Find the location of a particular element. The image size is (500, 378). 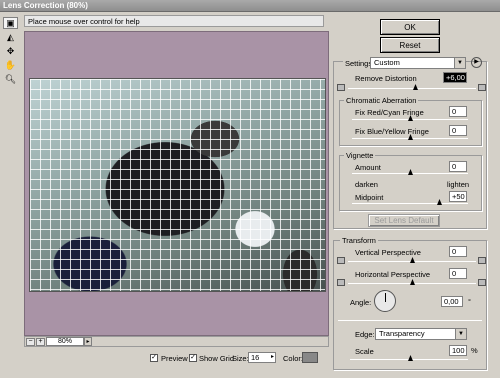

preview-label: Preview is located at coordinates (174, 358).